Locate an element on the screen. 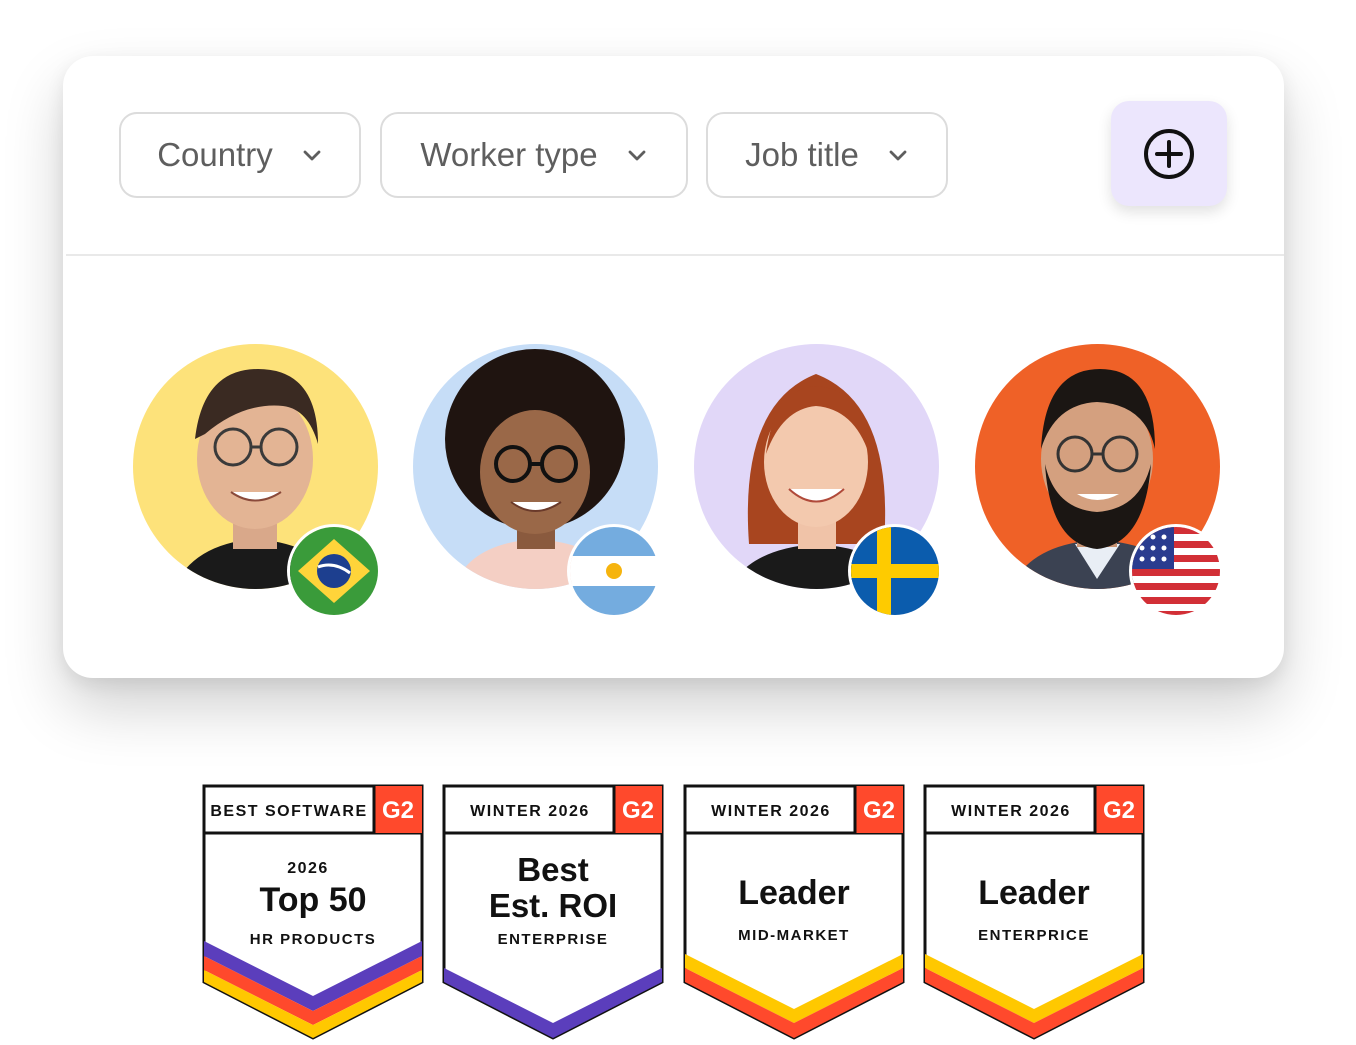  worker-type-filter-dropdown: Worker type is located at coordinates (534, 155).